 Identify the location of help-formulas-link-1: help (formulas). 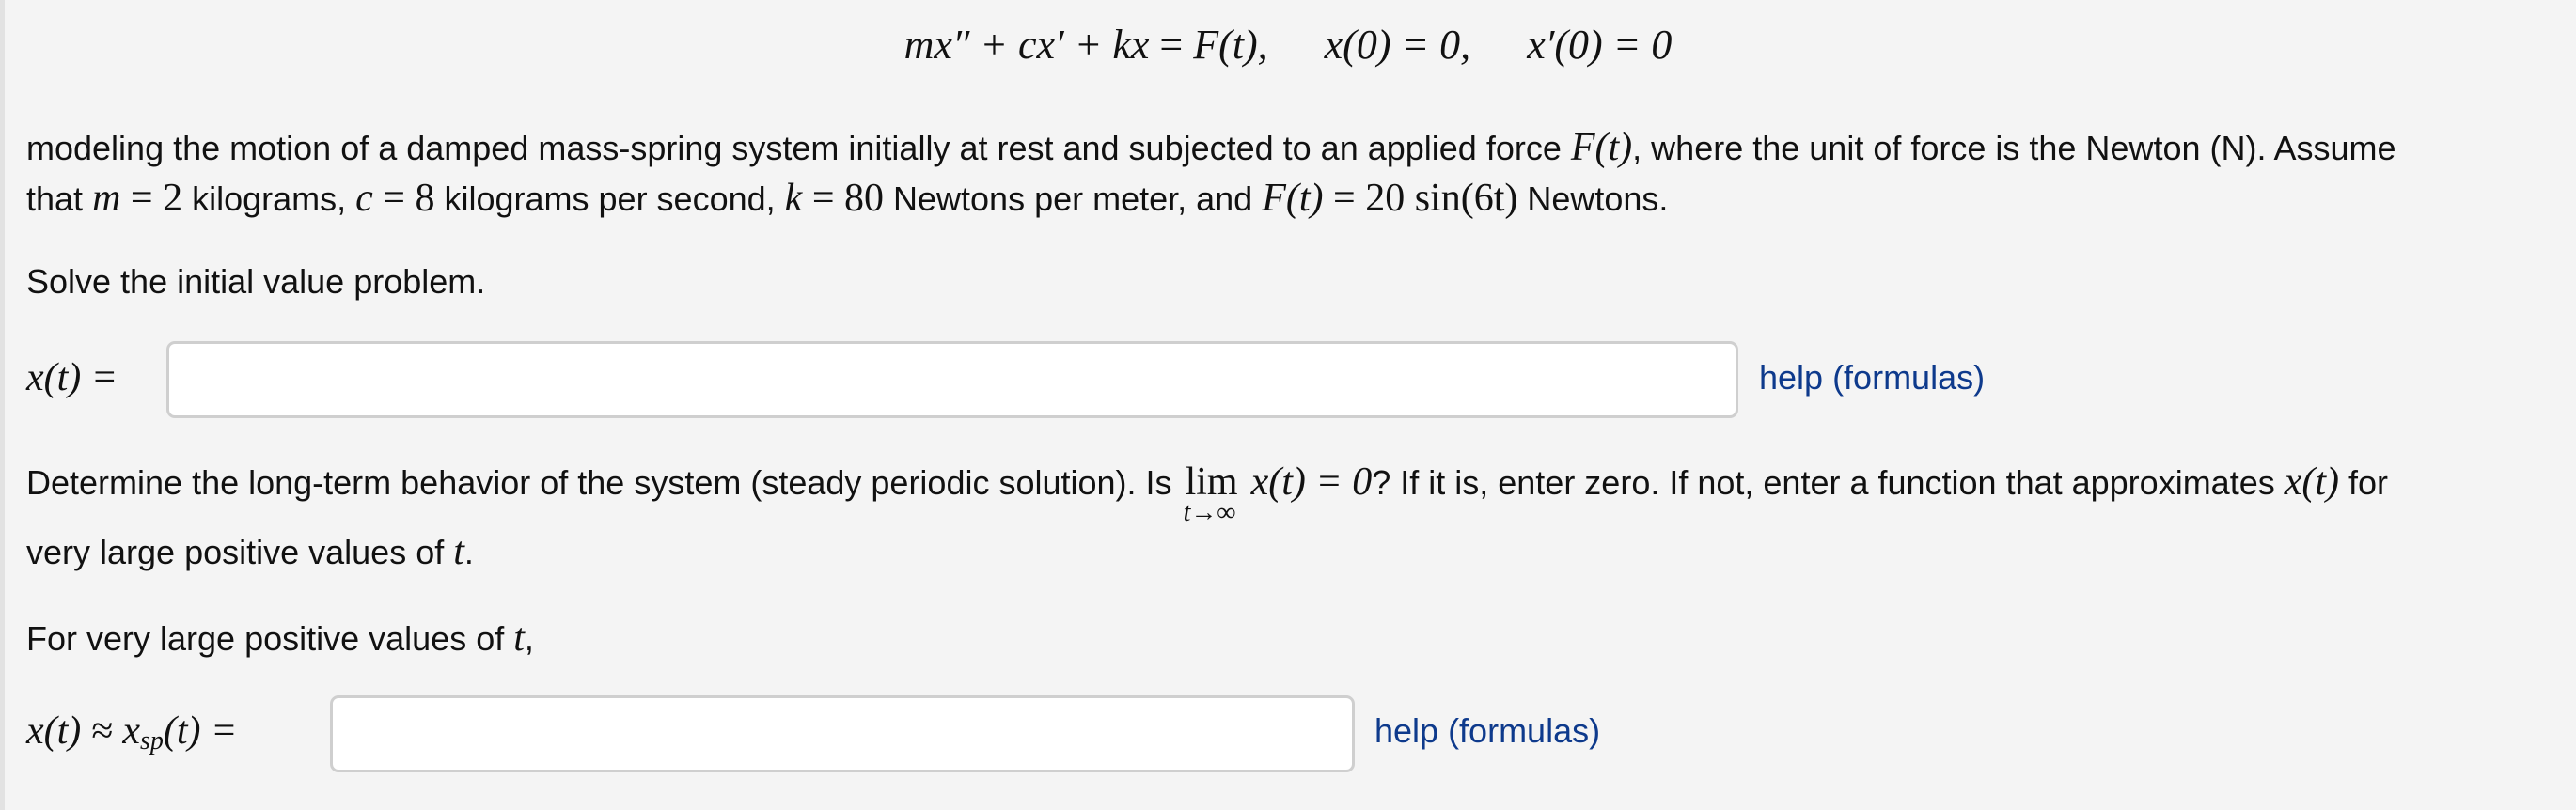
(1872, 378).